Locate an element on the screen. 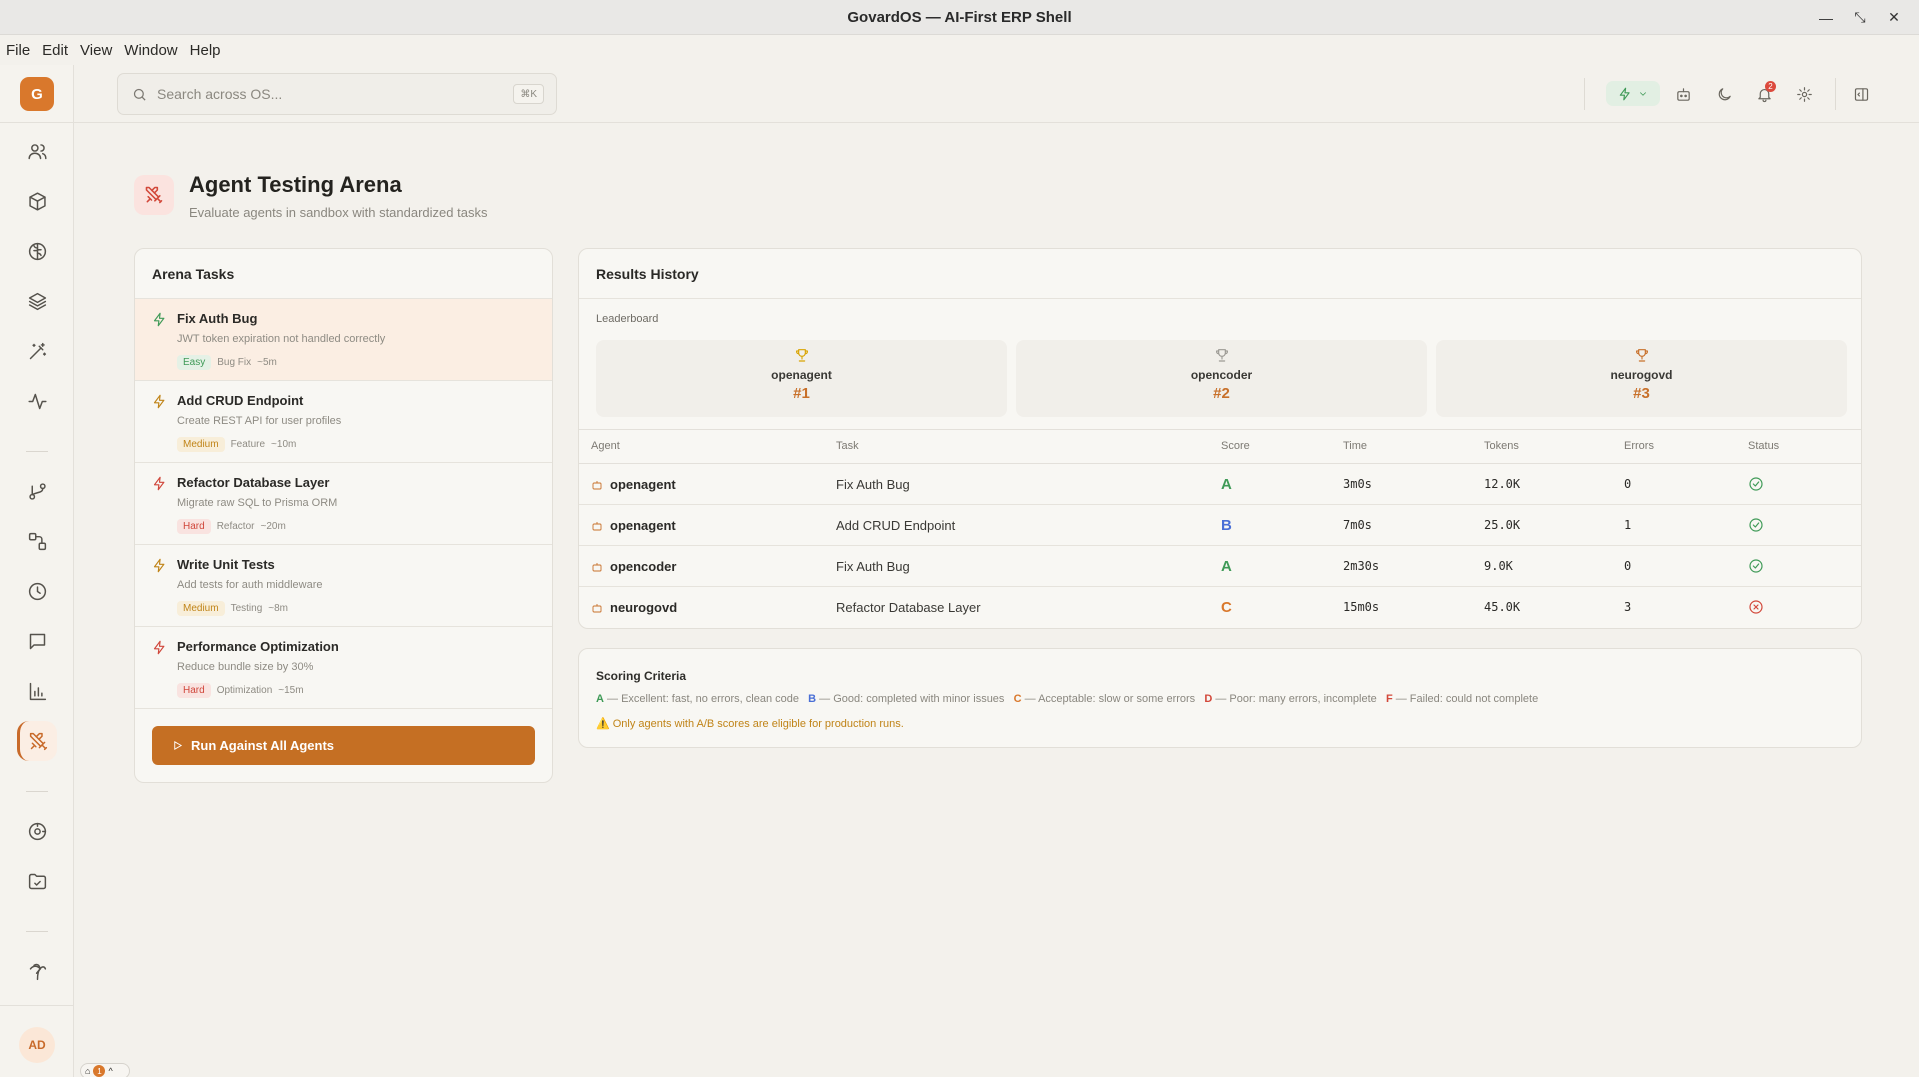 This screenshot has height=1077, width=1919. target-icon is located at coordinates (37, 831).